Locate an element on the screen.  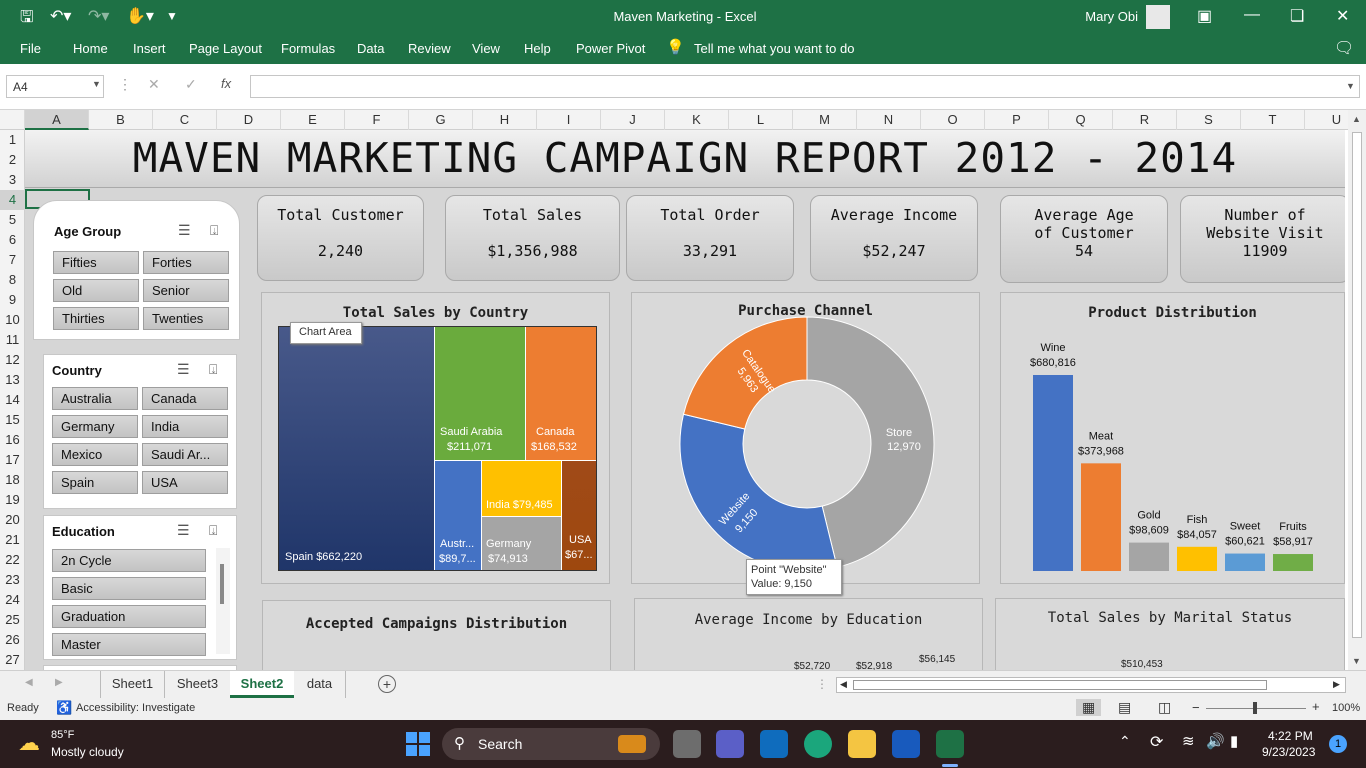
tab-insert: Insert is located at coordinates (149, 48).